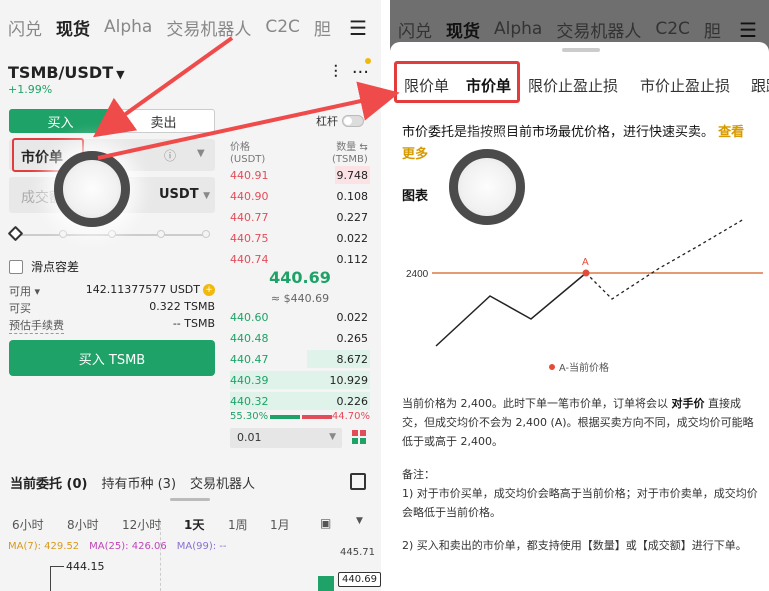 The width and height of the screenshot is (769, 591). I want to click on qty-header: 数量 ⇆ (TSMB), so click(350, 154).